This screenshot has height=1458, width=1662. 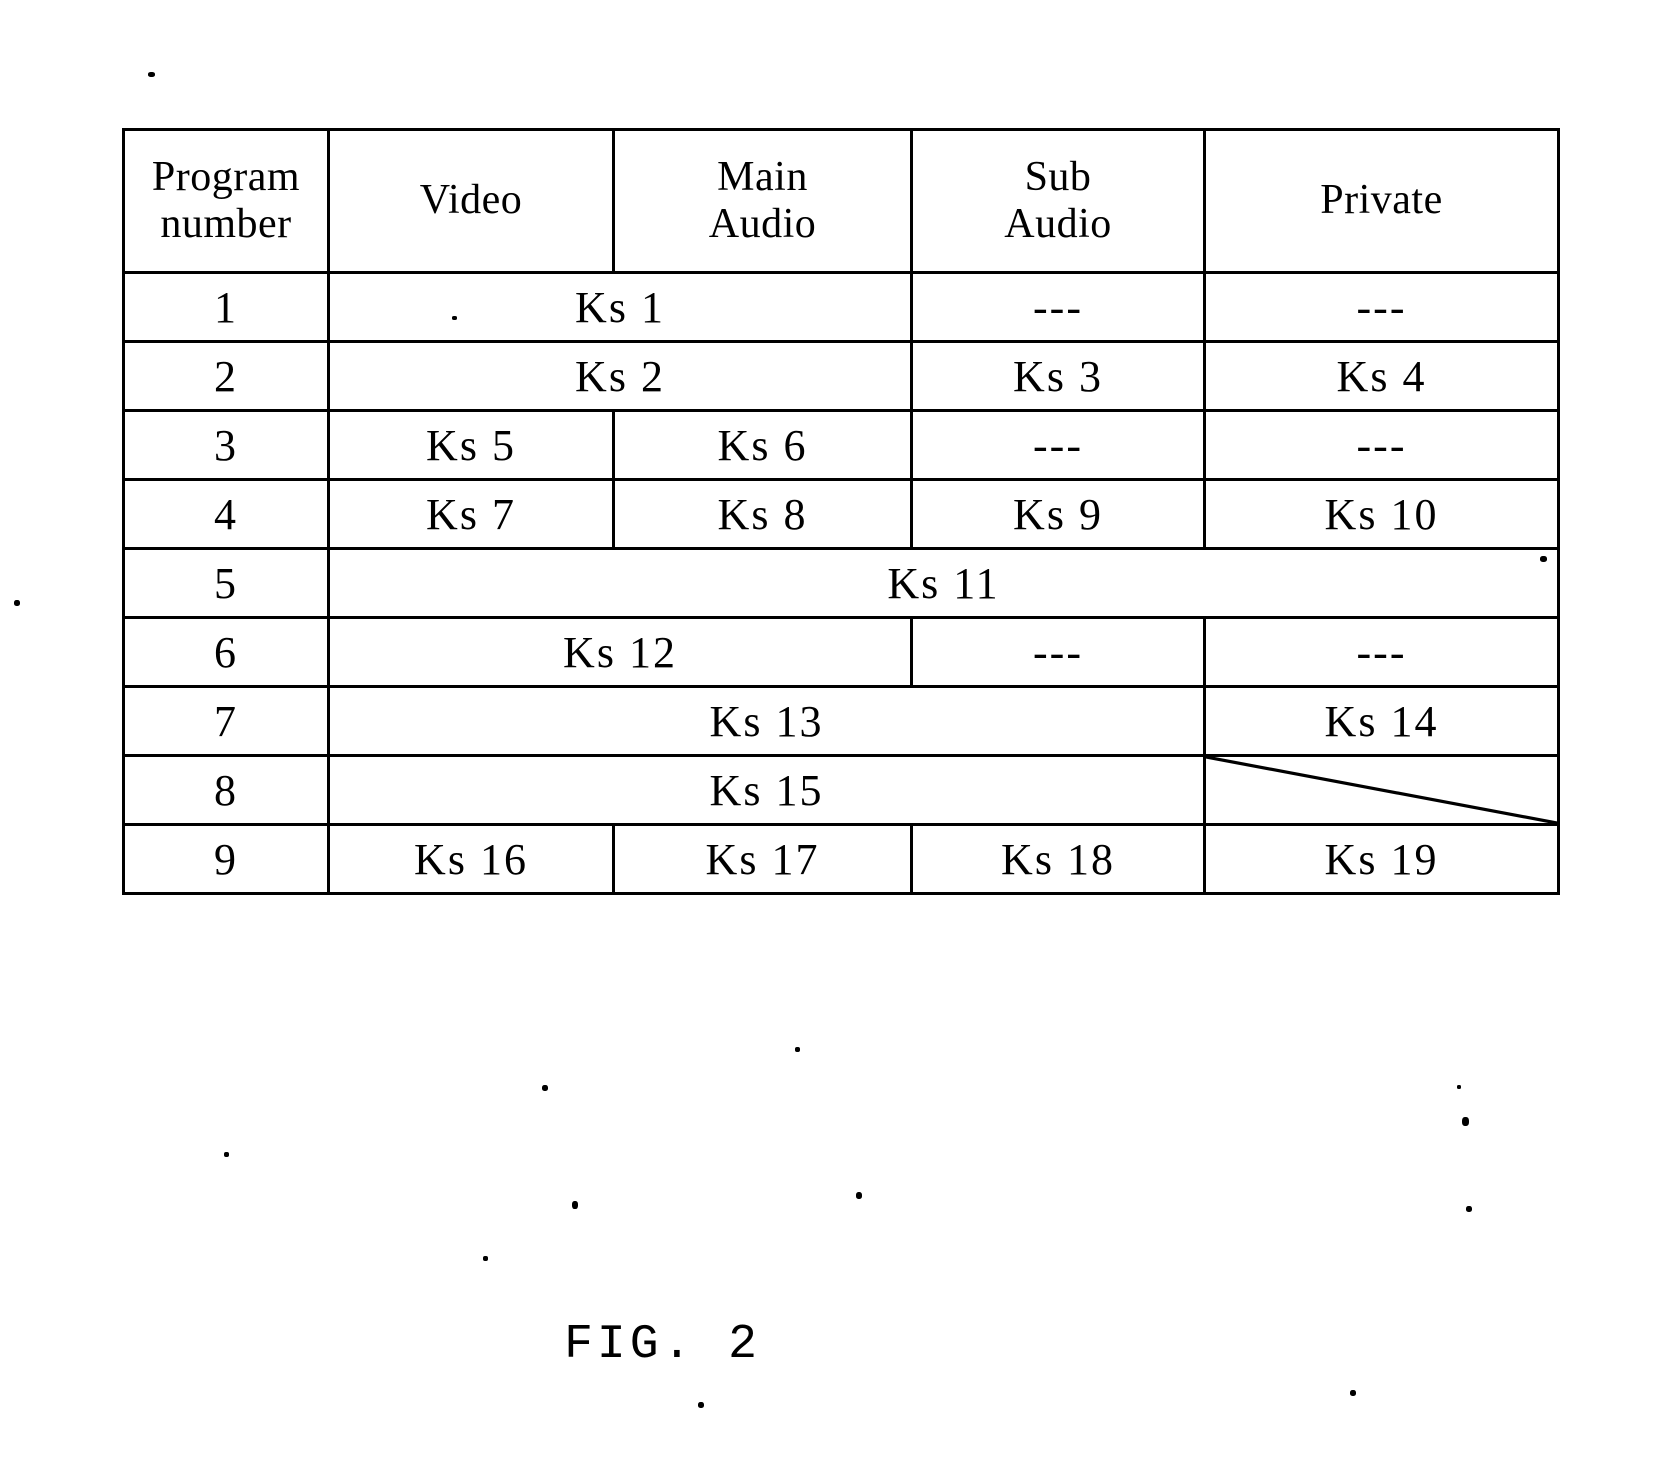 I want to click on table-row: 6 Ks 12 --- ---, so click(x=841, y=652).